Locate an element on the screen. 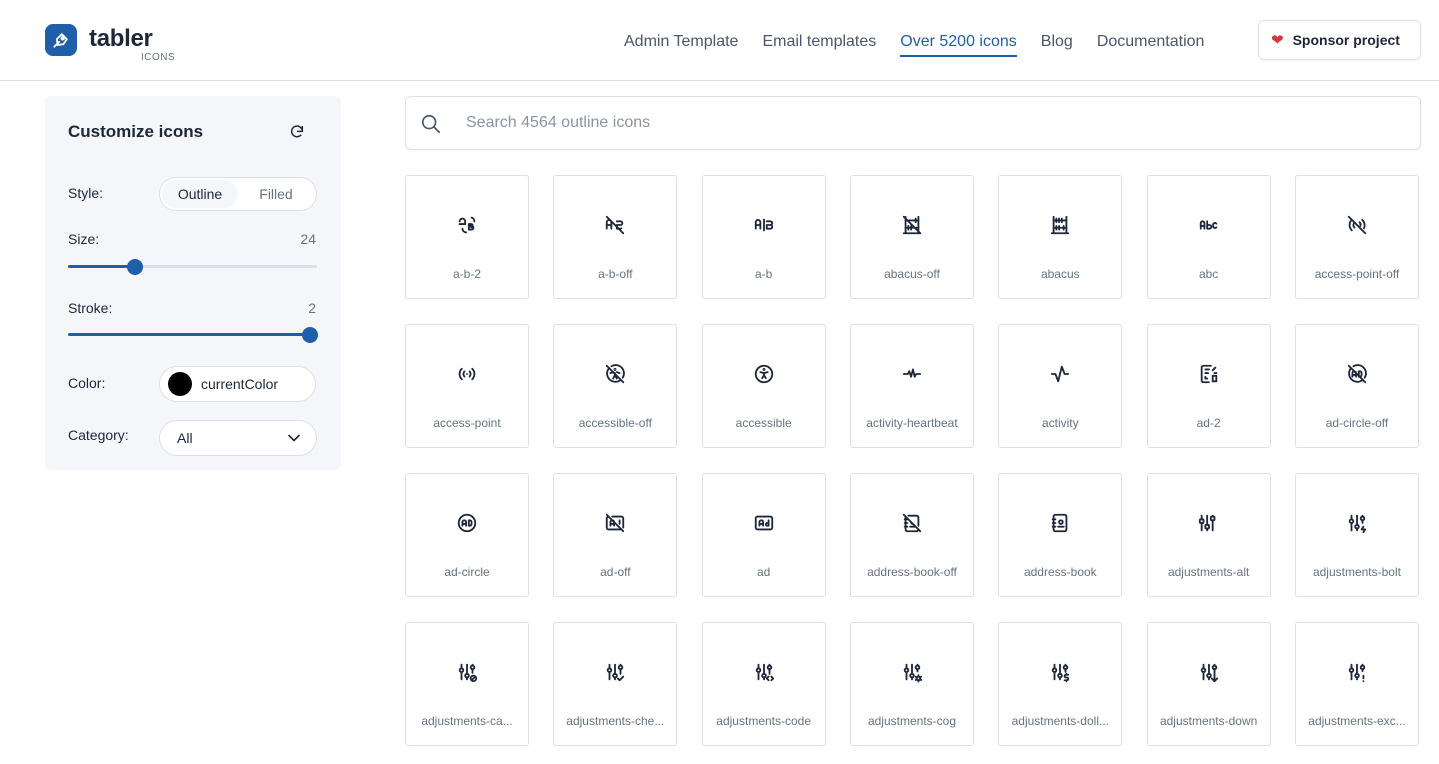  icon-tile: ad-off is located at coordinates (615, 535).